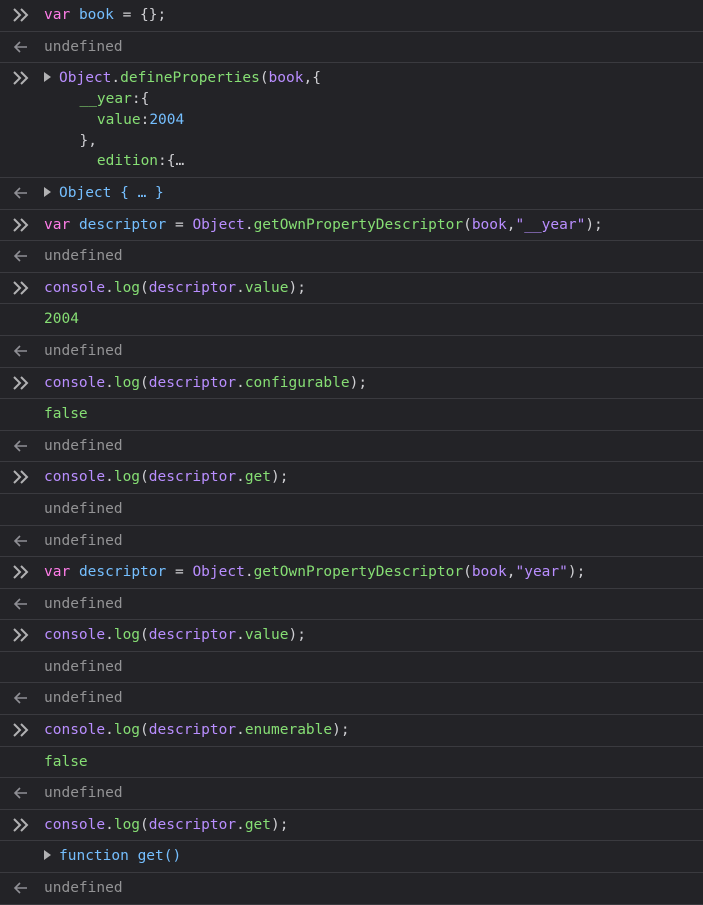 The height and width of the screenshot is (905, 703). What do you see at coordinates (351, 731) in the screenshot?
I see `console-input-row: console.log(descriptor.enumerable);` at bounding box center [351, 731].